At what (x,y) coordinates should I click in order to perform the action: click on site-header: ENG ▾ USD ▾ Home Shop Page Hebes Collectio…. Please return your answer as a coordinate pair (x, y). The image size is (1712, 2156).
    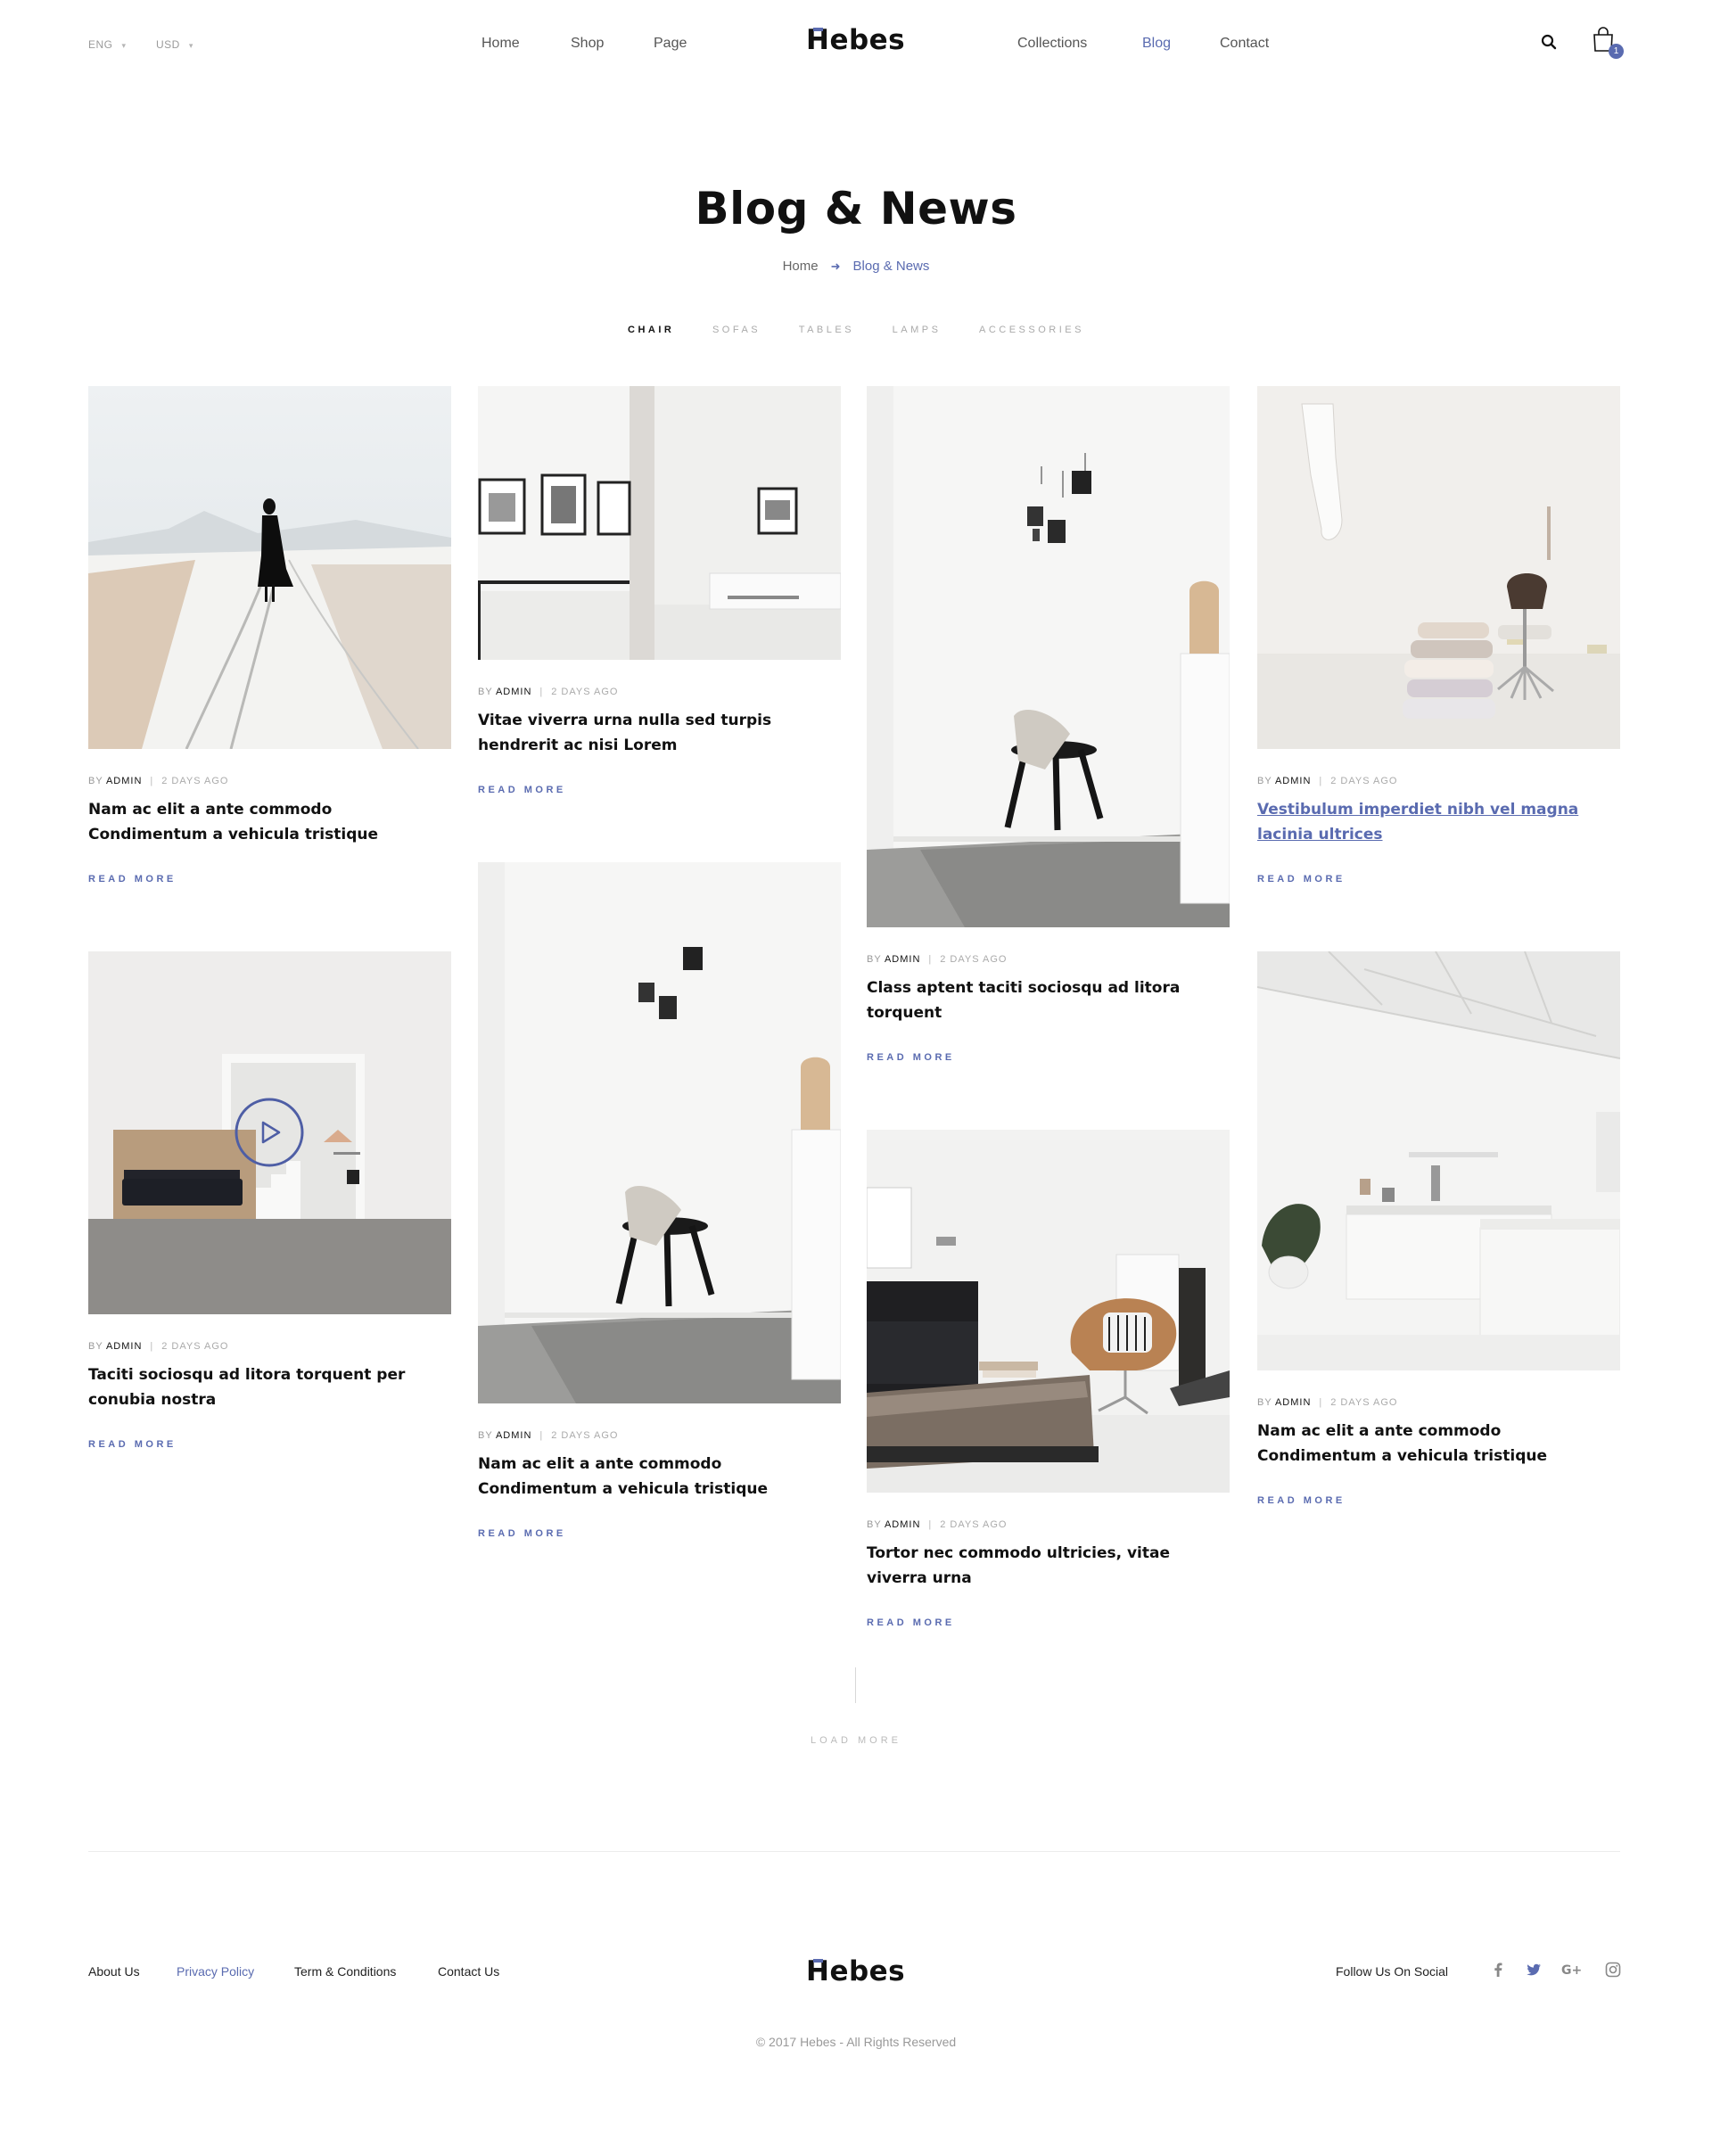
    Looking at the image, I should click on (856, 44).